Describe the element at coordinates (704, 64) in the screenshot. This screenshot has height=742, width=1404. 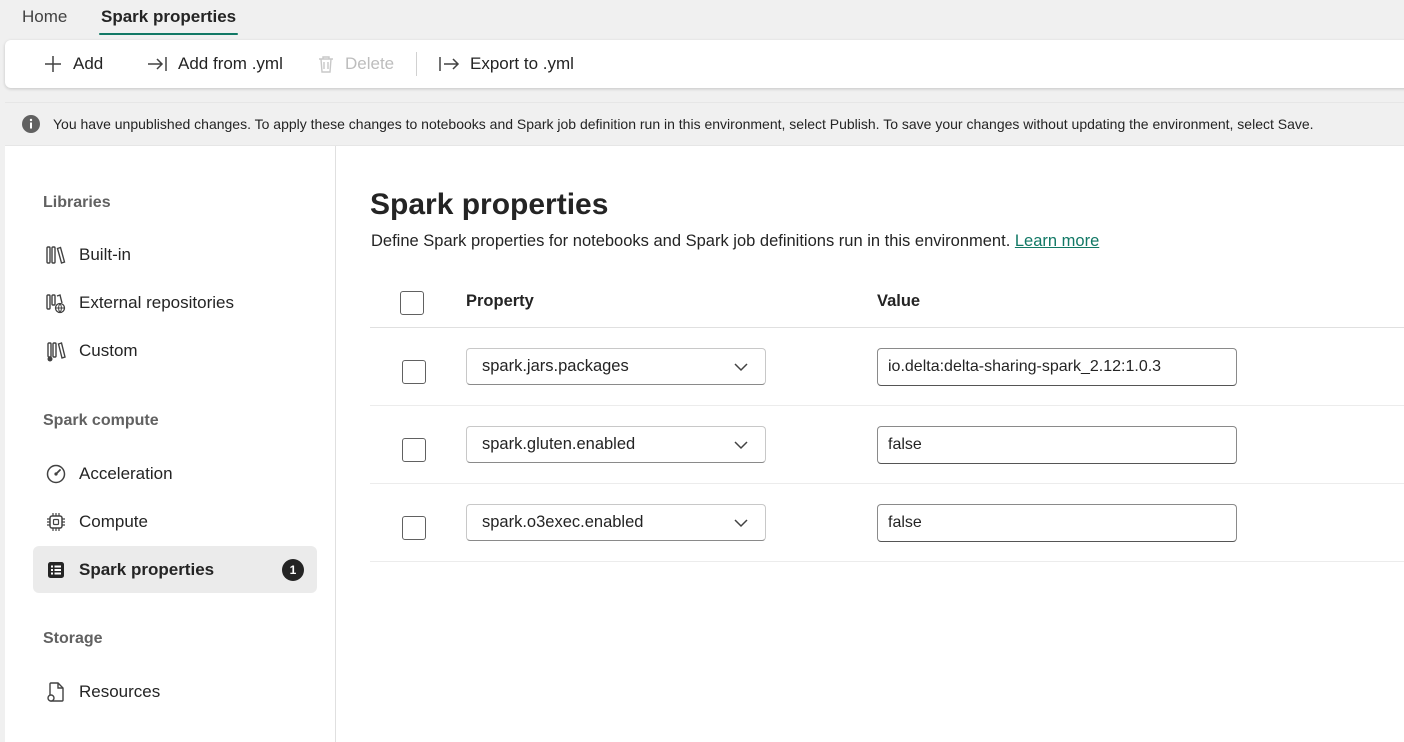
I see `toolbar: Add Add from .yml Delete Export to .yml` at that location.